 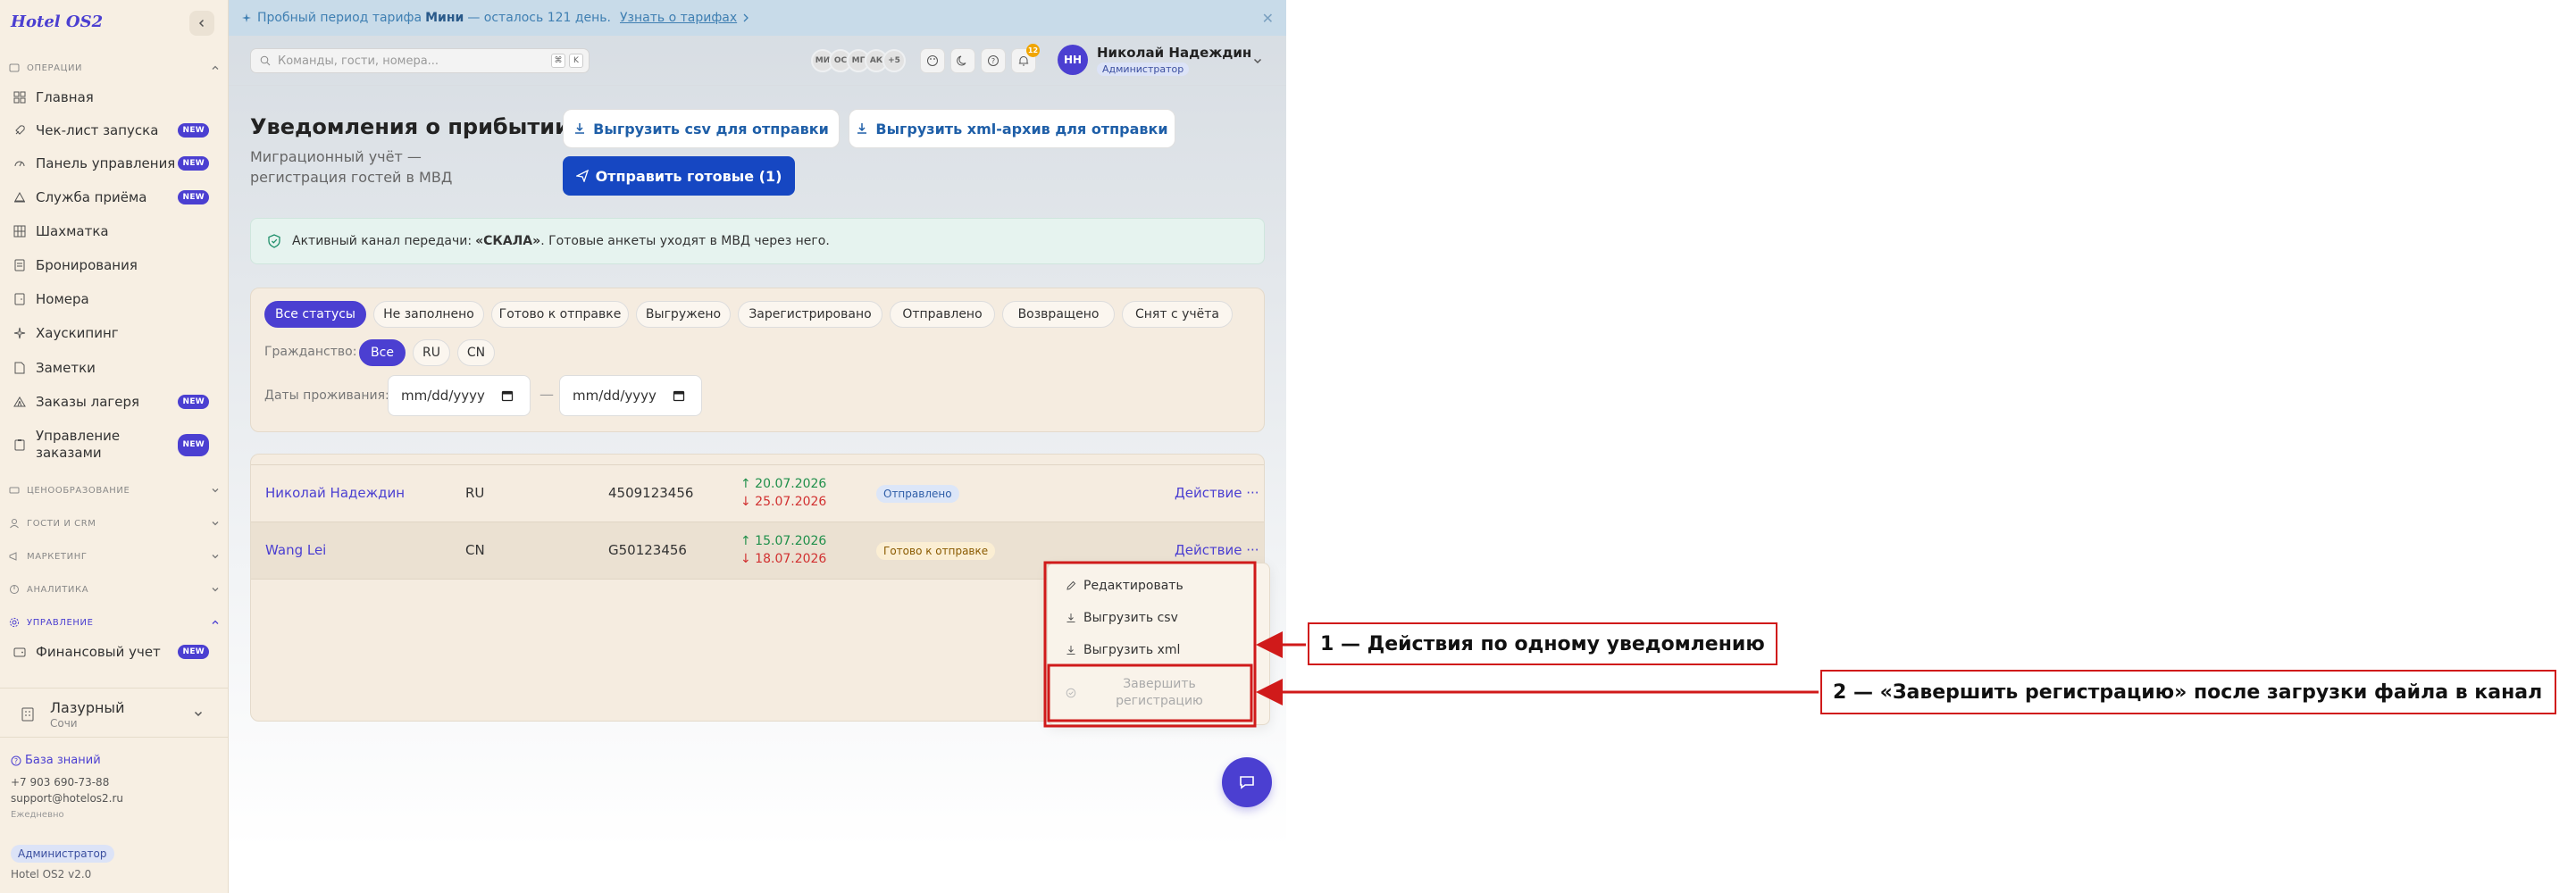 What do you see at coordinates (315, 314) in the screenshot?
I see `filter-status-all: Все статусы` at bounding box center [315, 314].